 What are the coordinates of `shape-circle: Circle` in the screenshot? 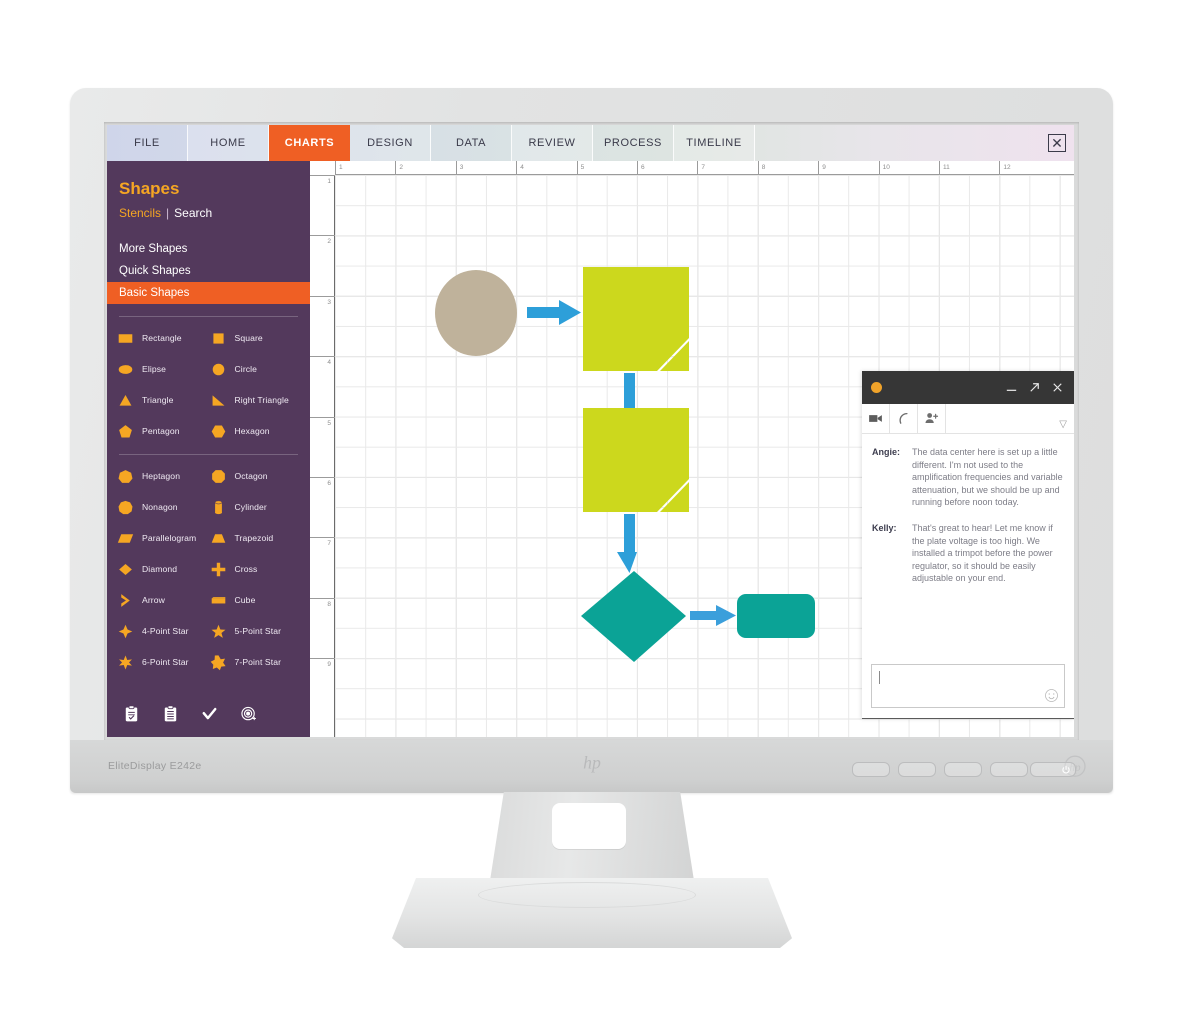 It's located at (256, 369).